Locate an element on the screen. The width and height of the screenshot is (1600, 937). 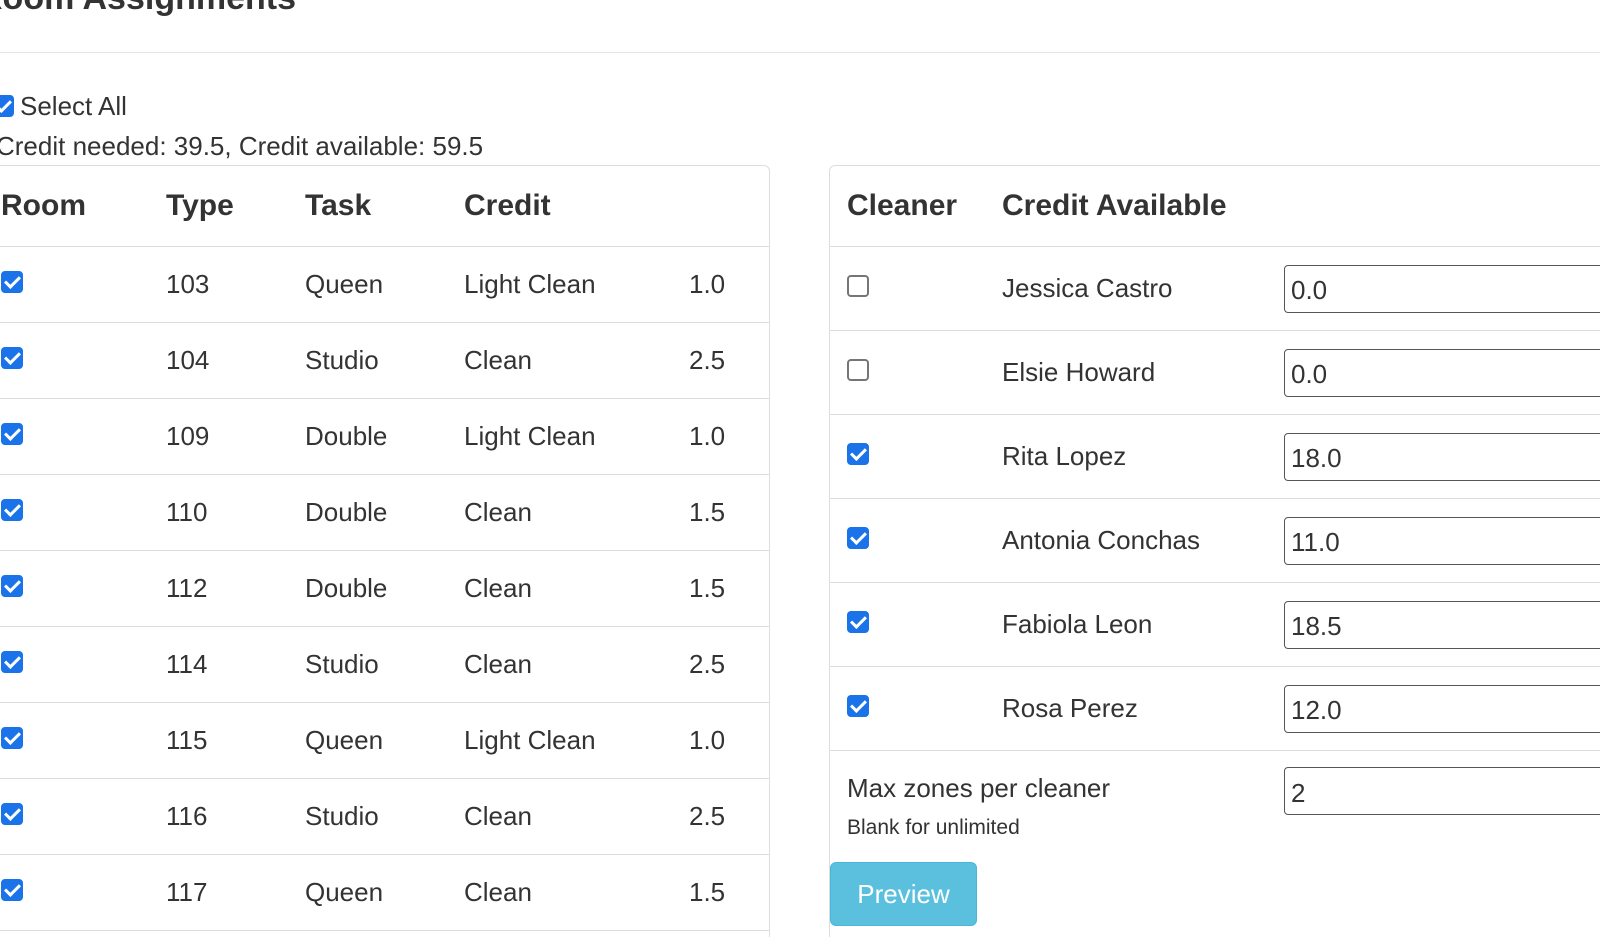
select-all-checkbox is located at coordinates (7, 106).